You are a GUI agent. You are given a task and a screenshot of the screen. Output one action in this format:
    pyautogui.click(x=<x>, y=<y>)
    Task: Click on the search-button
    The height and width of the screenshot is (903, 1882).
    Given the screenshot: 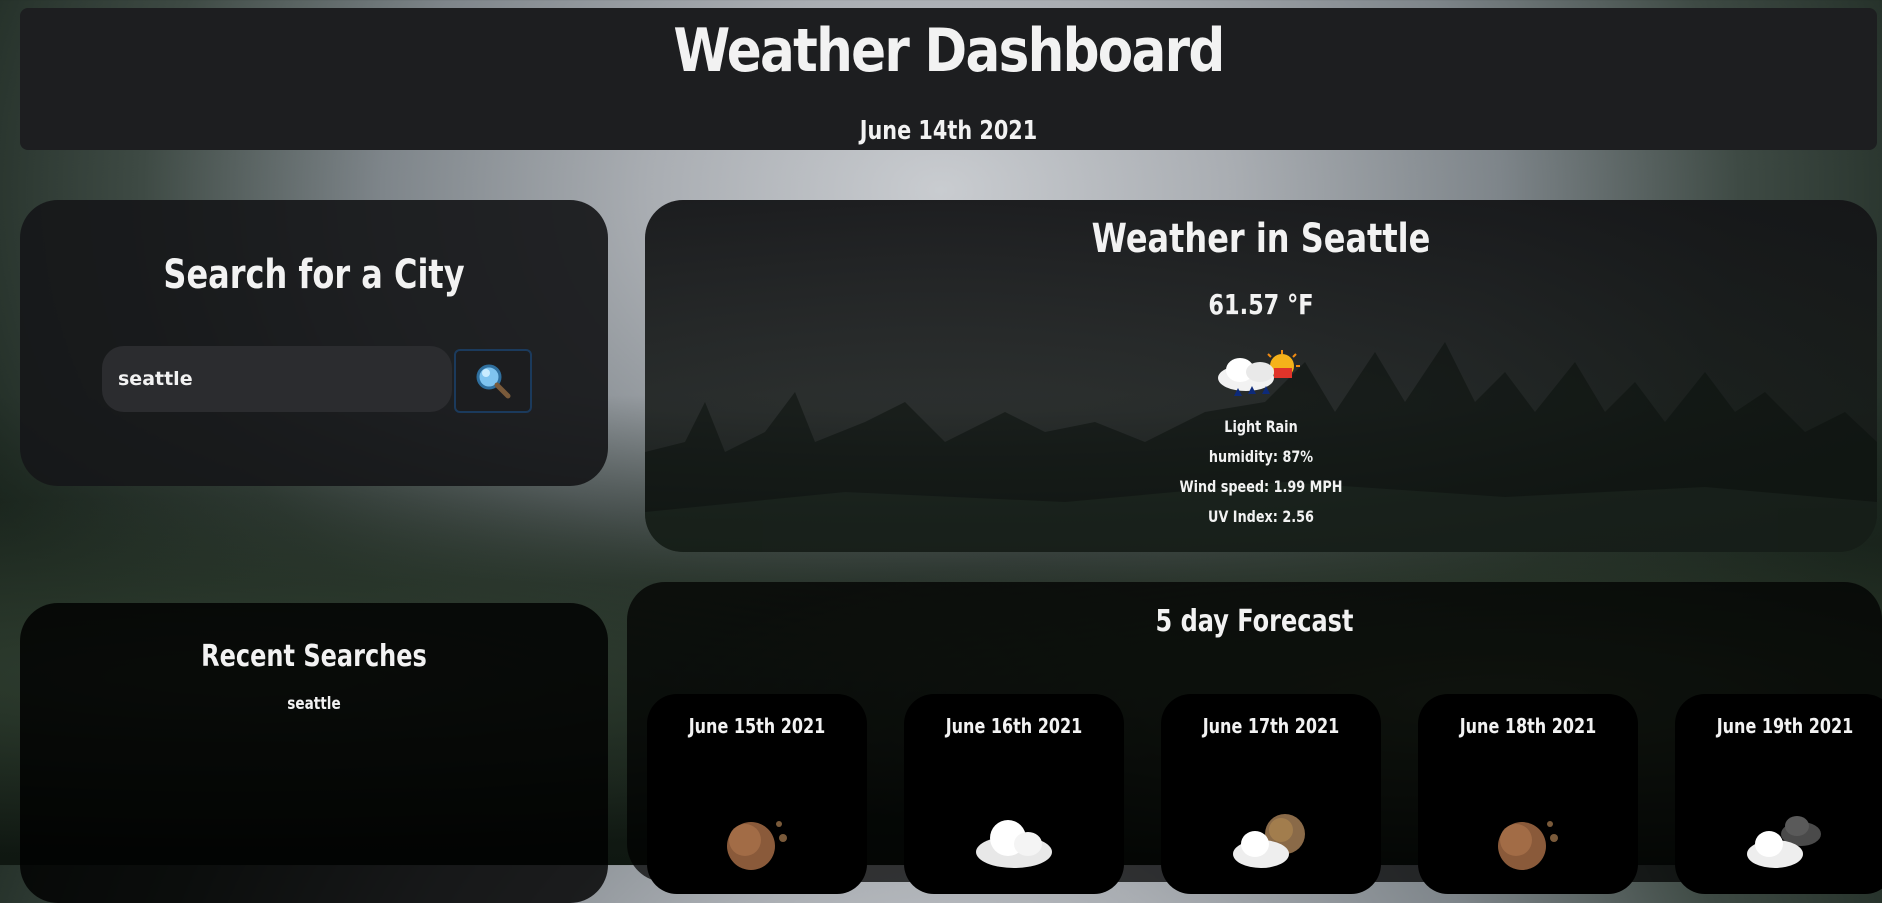 What is the action you would take?
    pyautogui.click(x=493, y=381)
    